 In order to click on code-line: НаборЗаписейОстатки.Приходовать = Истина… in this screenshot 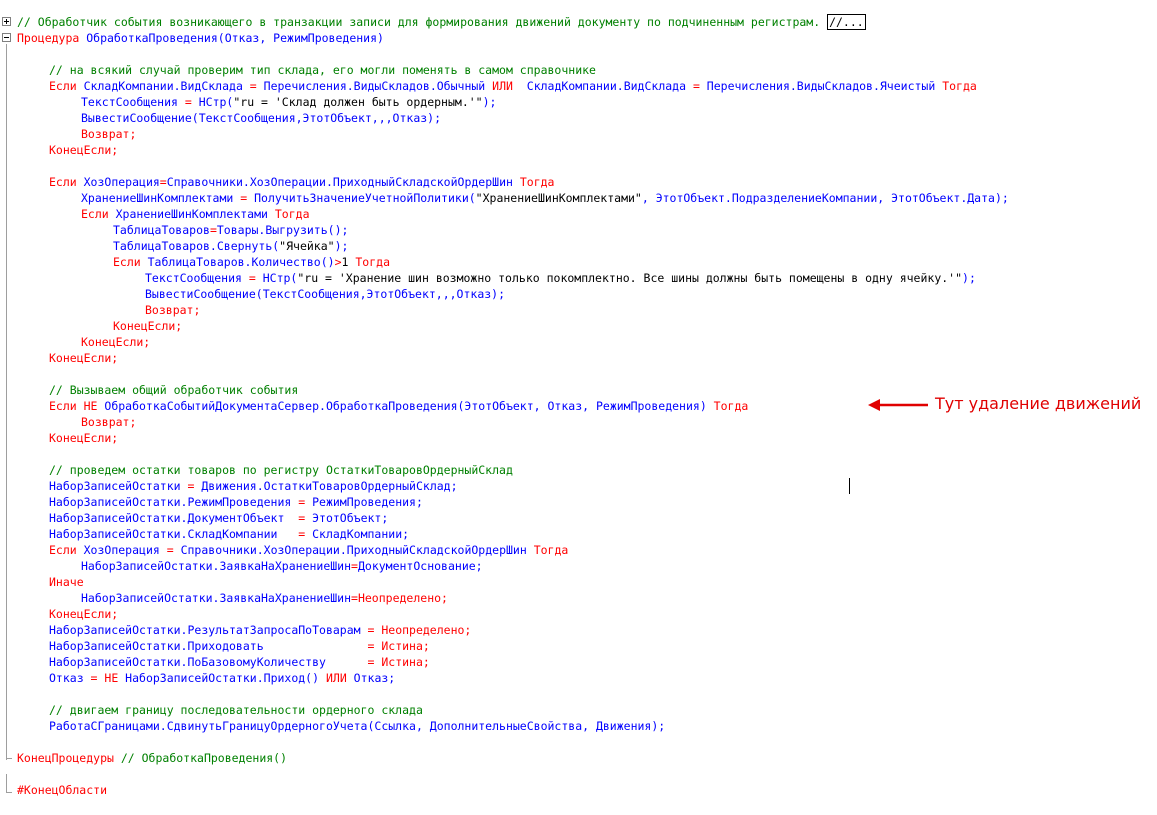, I will do `click(239, 646)`.